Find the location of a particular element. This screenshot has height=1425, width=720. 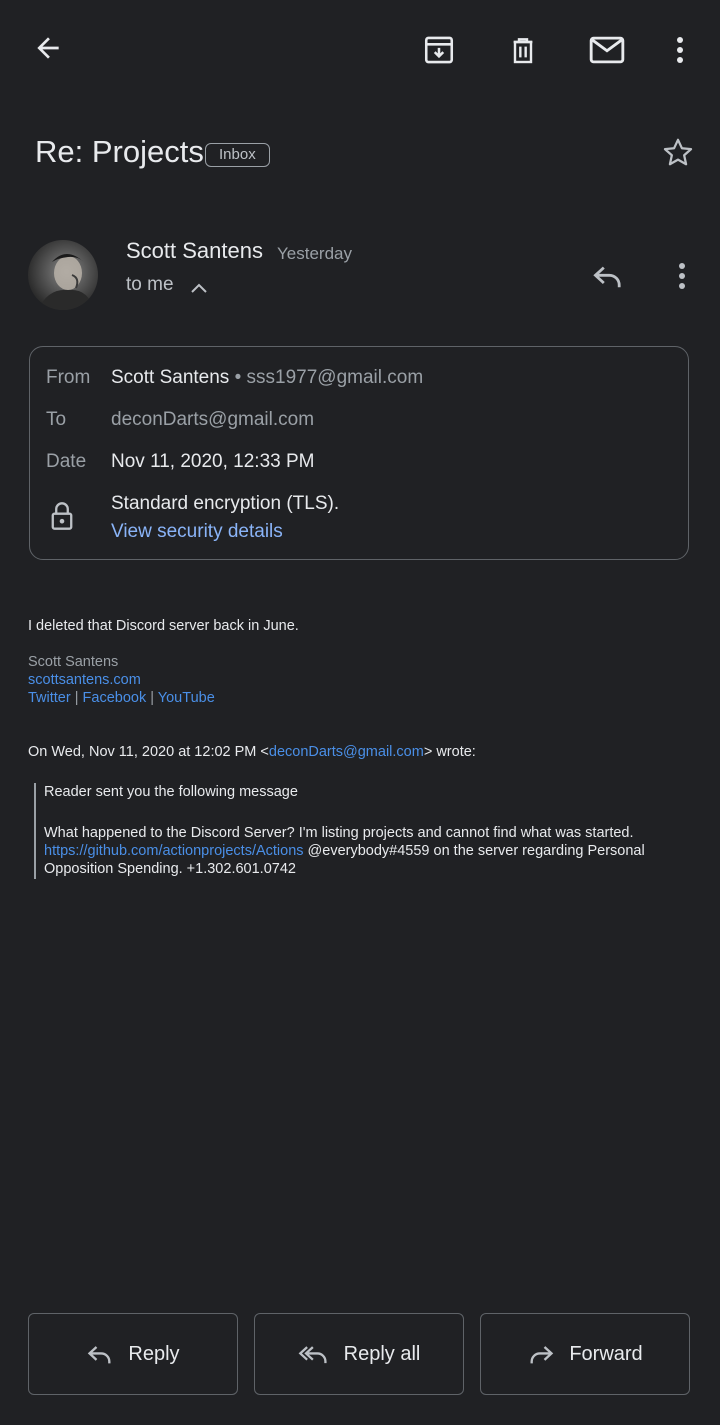

star-button is located at coordinates (678, 153).